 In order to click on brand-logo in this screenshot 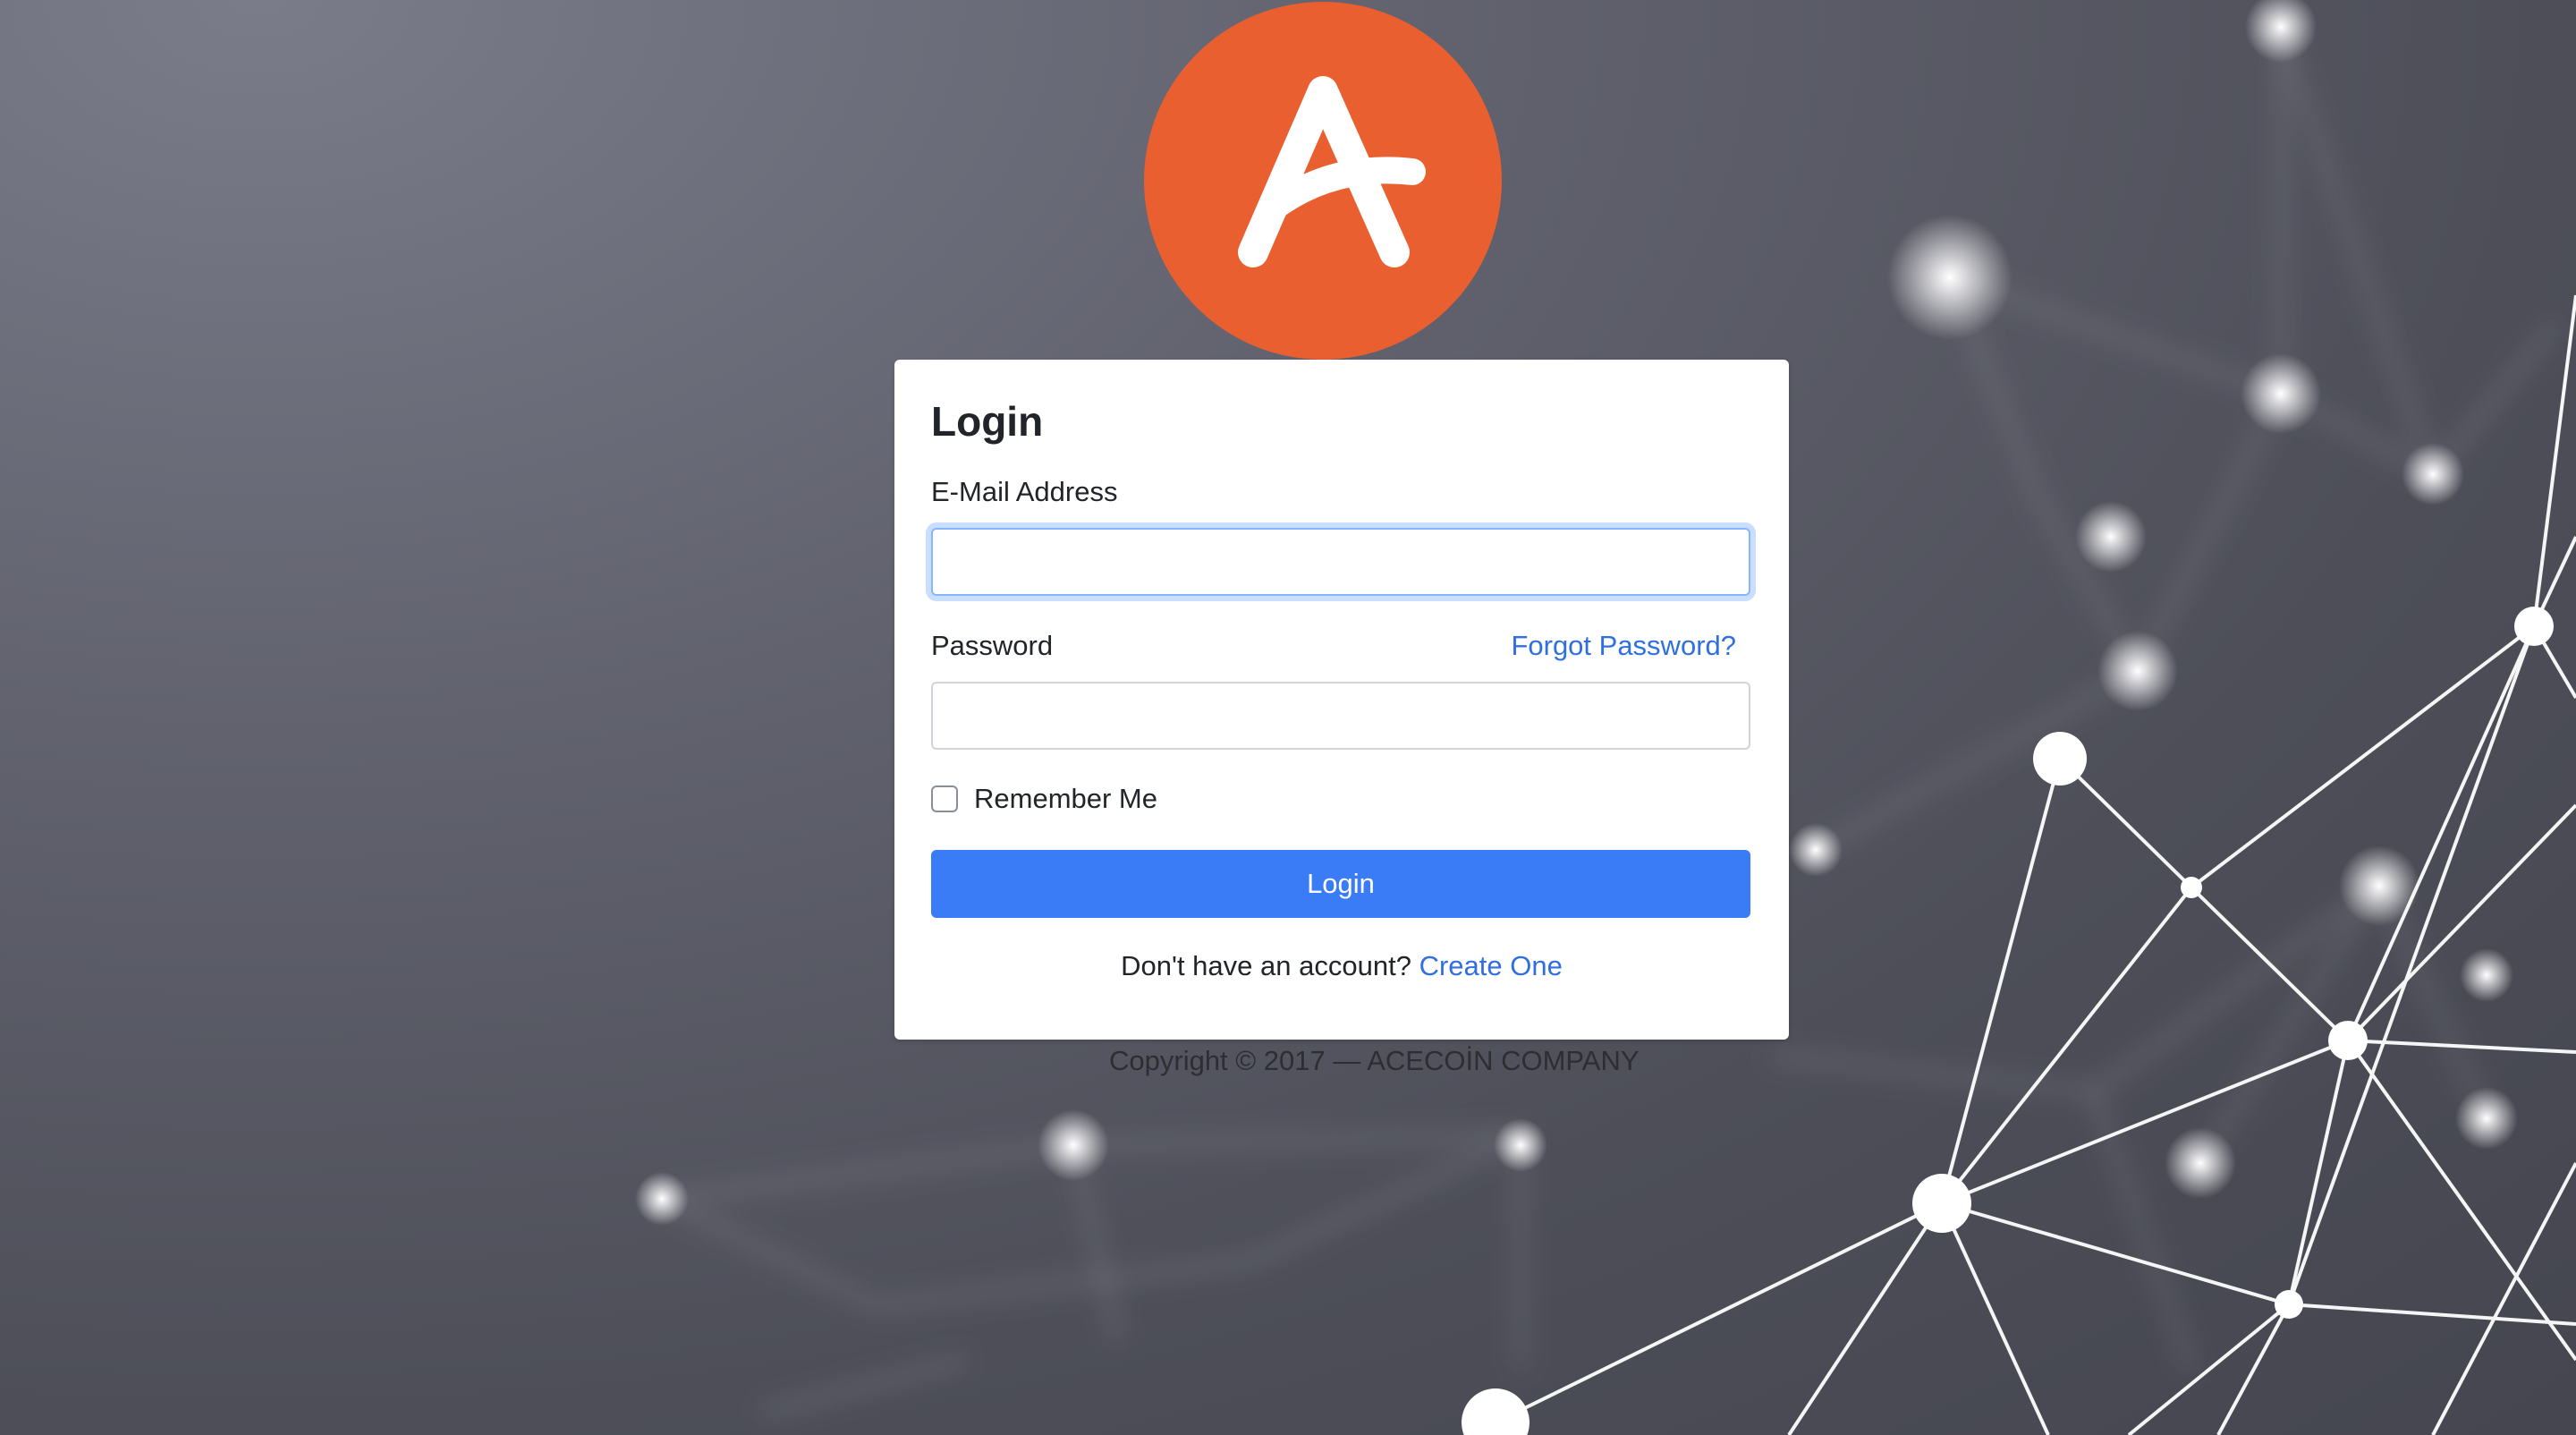, I will do `click(1323, 181)`.